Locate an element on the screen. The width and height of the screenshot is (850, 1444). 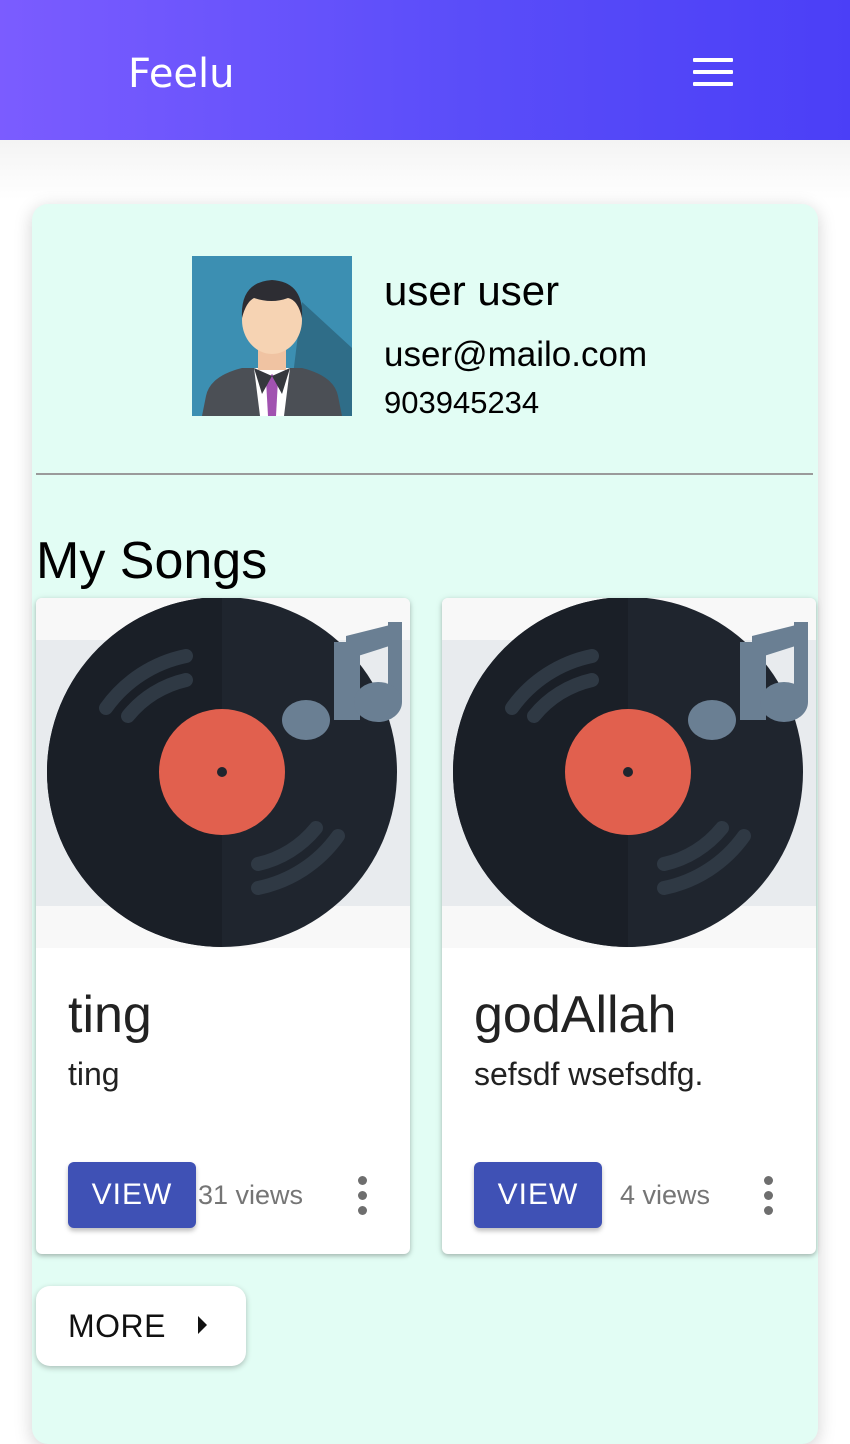
song-description: ting is located at coordinates (94, 1074).